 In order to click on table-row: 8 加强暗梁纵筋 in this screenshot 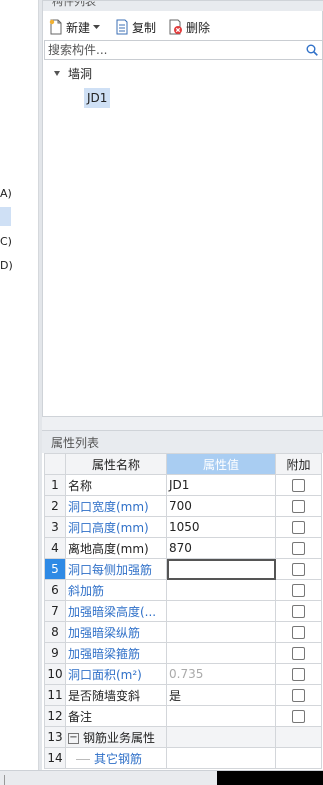, I will do `click(183, 632)`.